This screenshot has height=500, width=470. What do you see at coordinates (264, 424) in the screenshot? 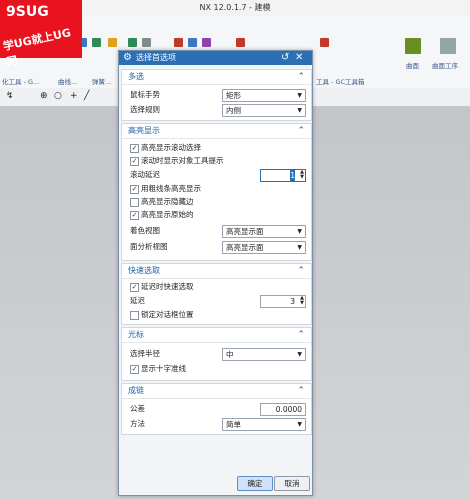
I see `method-select: 简单 ▼` at bounding box center [264, 424].